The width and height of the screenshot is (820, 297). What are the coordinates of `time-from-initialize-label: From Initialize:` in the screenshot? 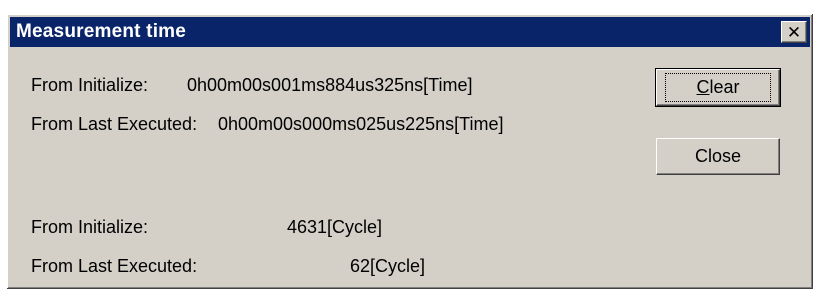 It's located at (90, 85).